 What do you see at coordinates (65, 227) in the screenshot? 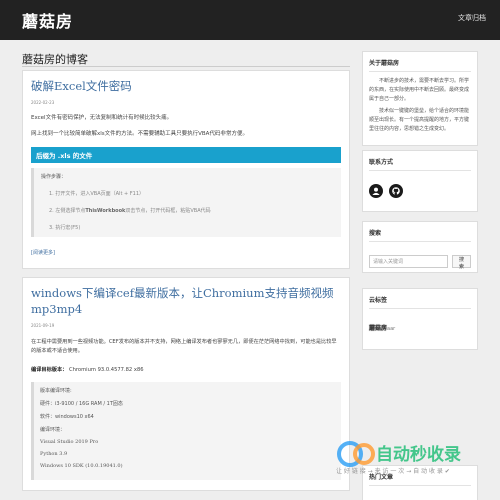
I see `step-item: 3. 执行宏(F5)` at bounding box center [65, 227].